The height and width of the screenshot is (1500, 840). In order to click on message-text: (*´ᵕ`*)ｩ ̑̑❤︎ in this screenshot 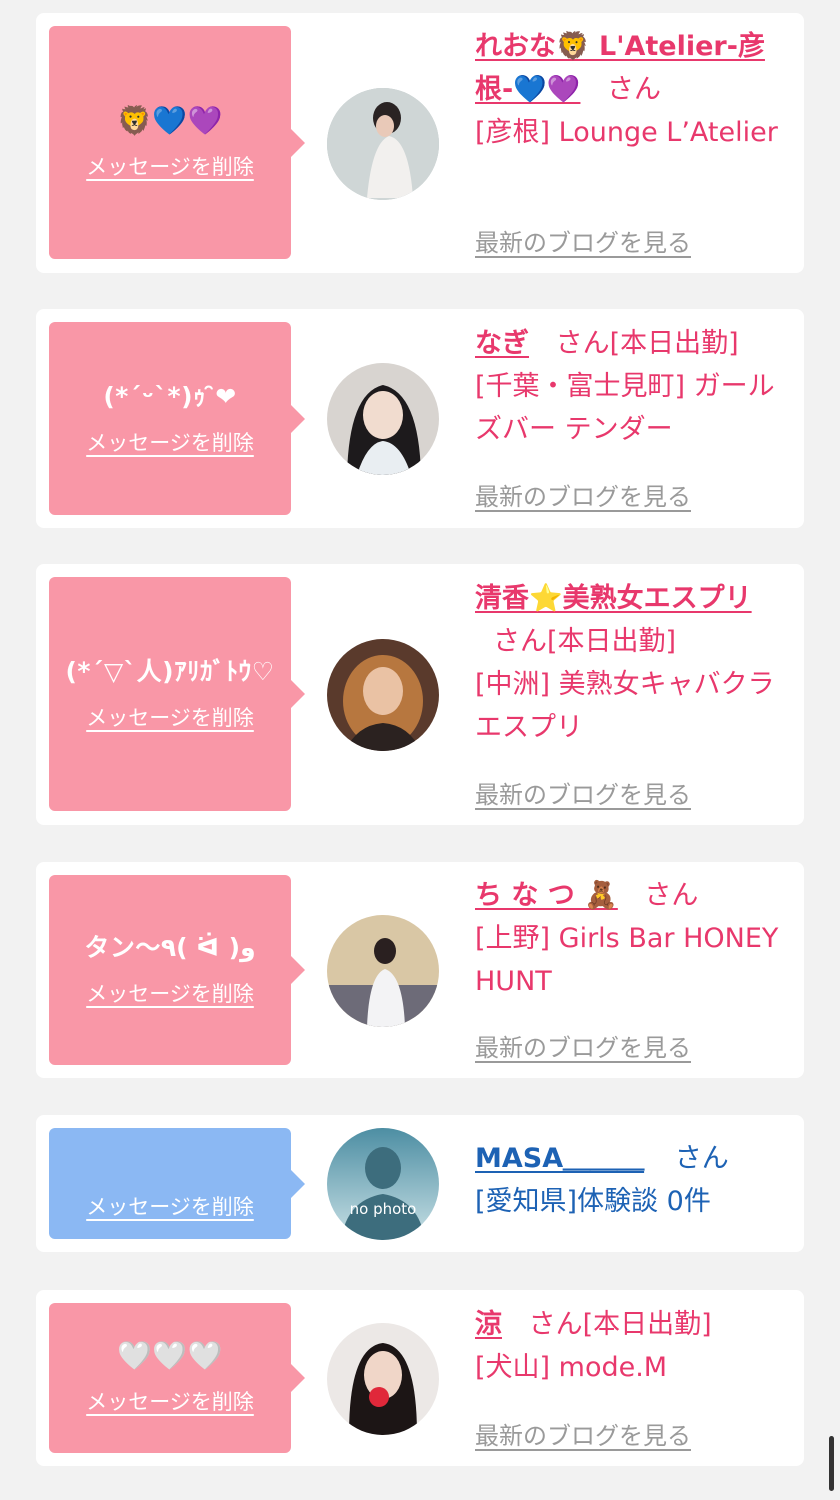, I will do `click(170, 396)`.